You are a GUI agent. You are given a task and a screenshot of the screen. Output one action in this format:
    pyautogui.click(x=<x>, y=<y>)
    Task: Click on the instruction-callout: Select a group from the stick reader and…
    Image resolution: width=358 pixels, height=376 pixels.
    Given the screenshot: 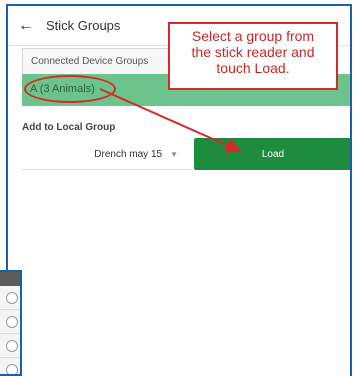 What is the action you would take?
    pyautogui.click(x=253, y=56)
    